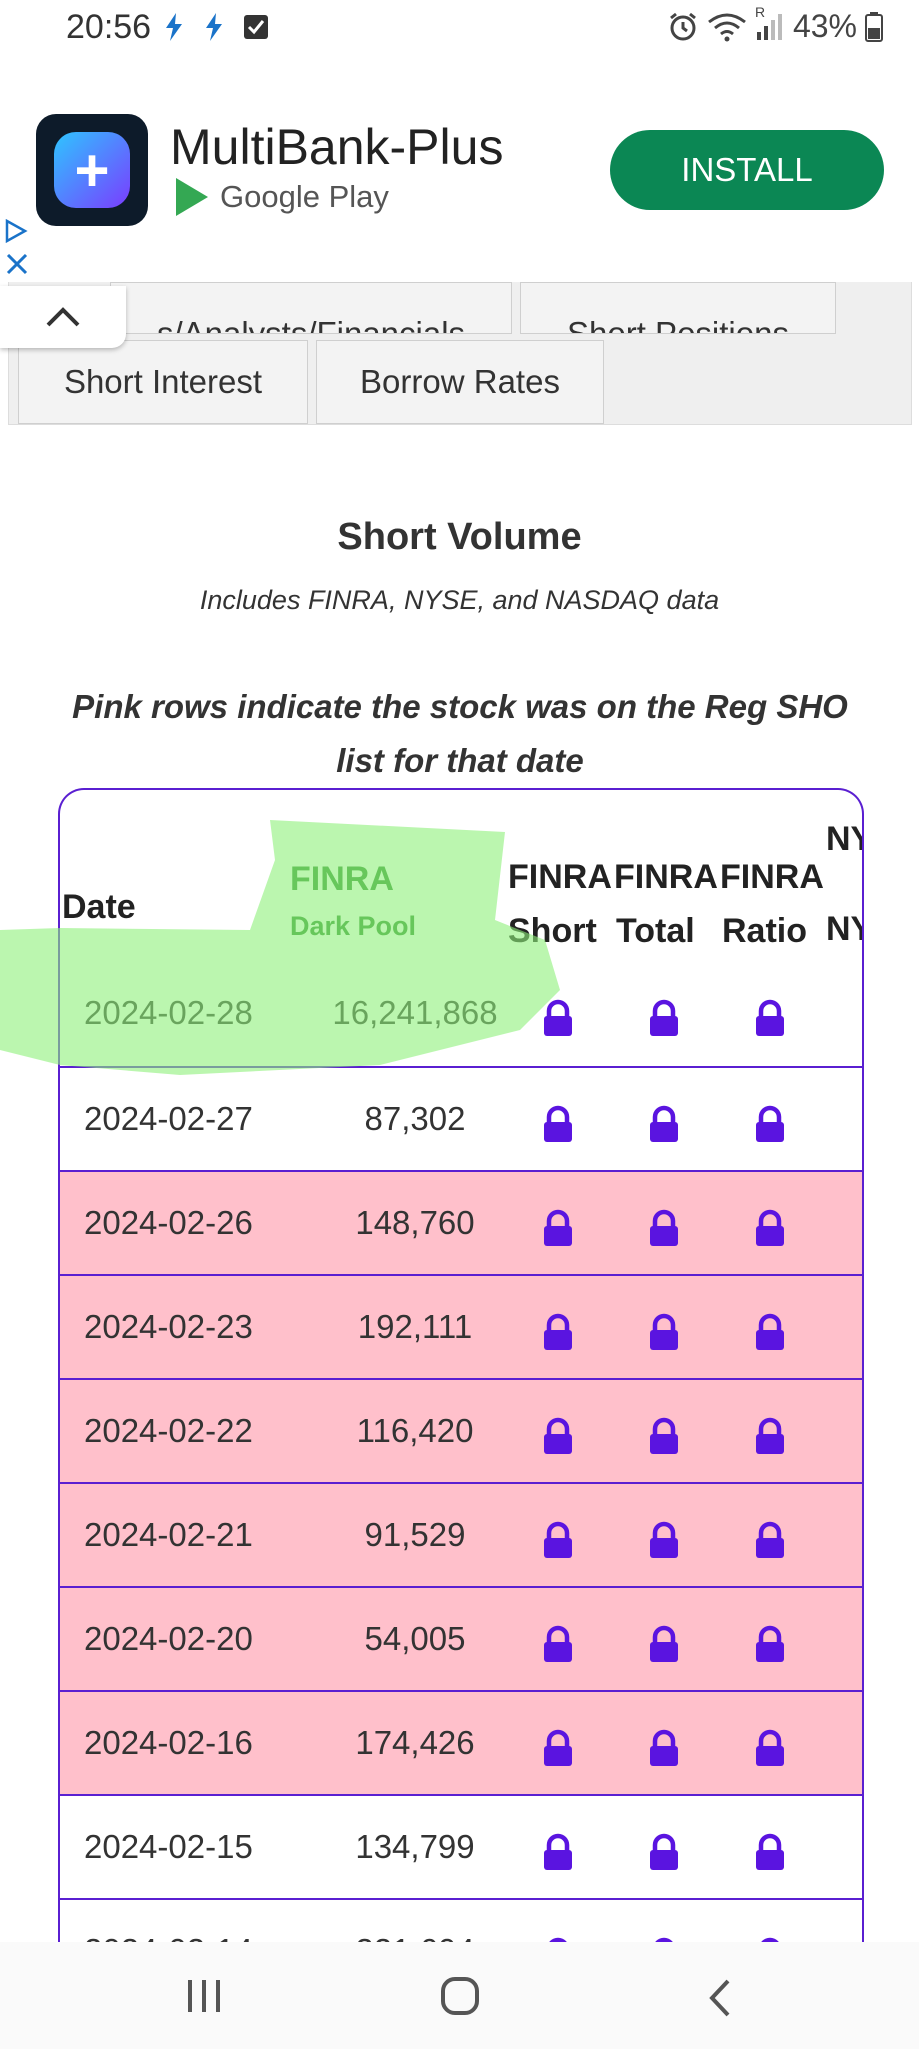 Image resolution: width=919 pixels, height=2049 pixels. Describe the element at coordinates (844, 884) in the screenshot. I see `header-ny: NY NY` at that location.